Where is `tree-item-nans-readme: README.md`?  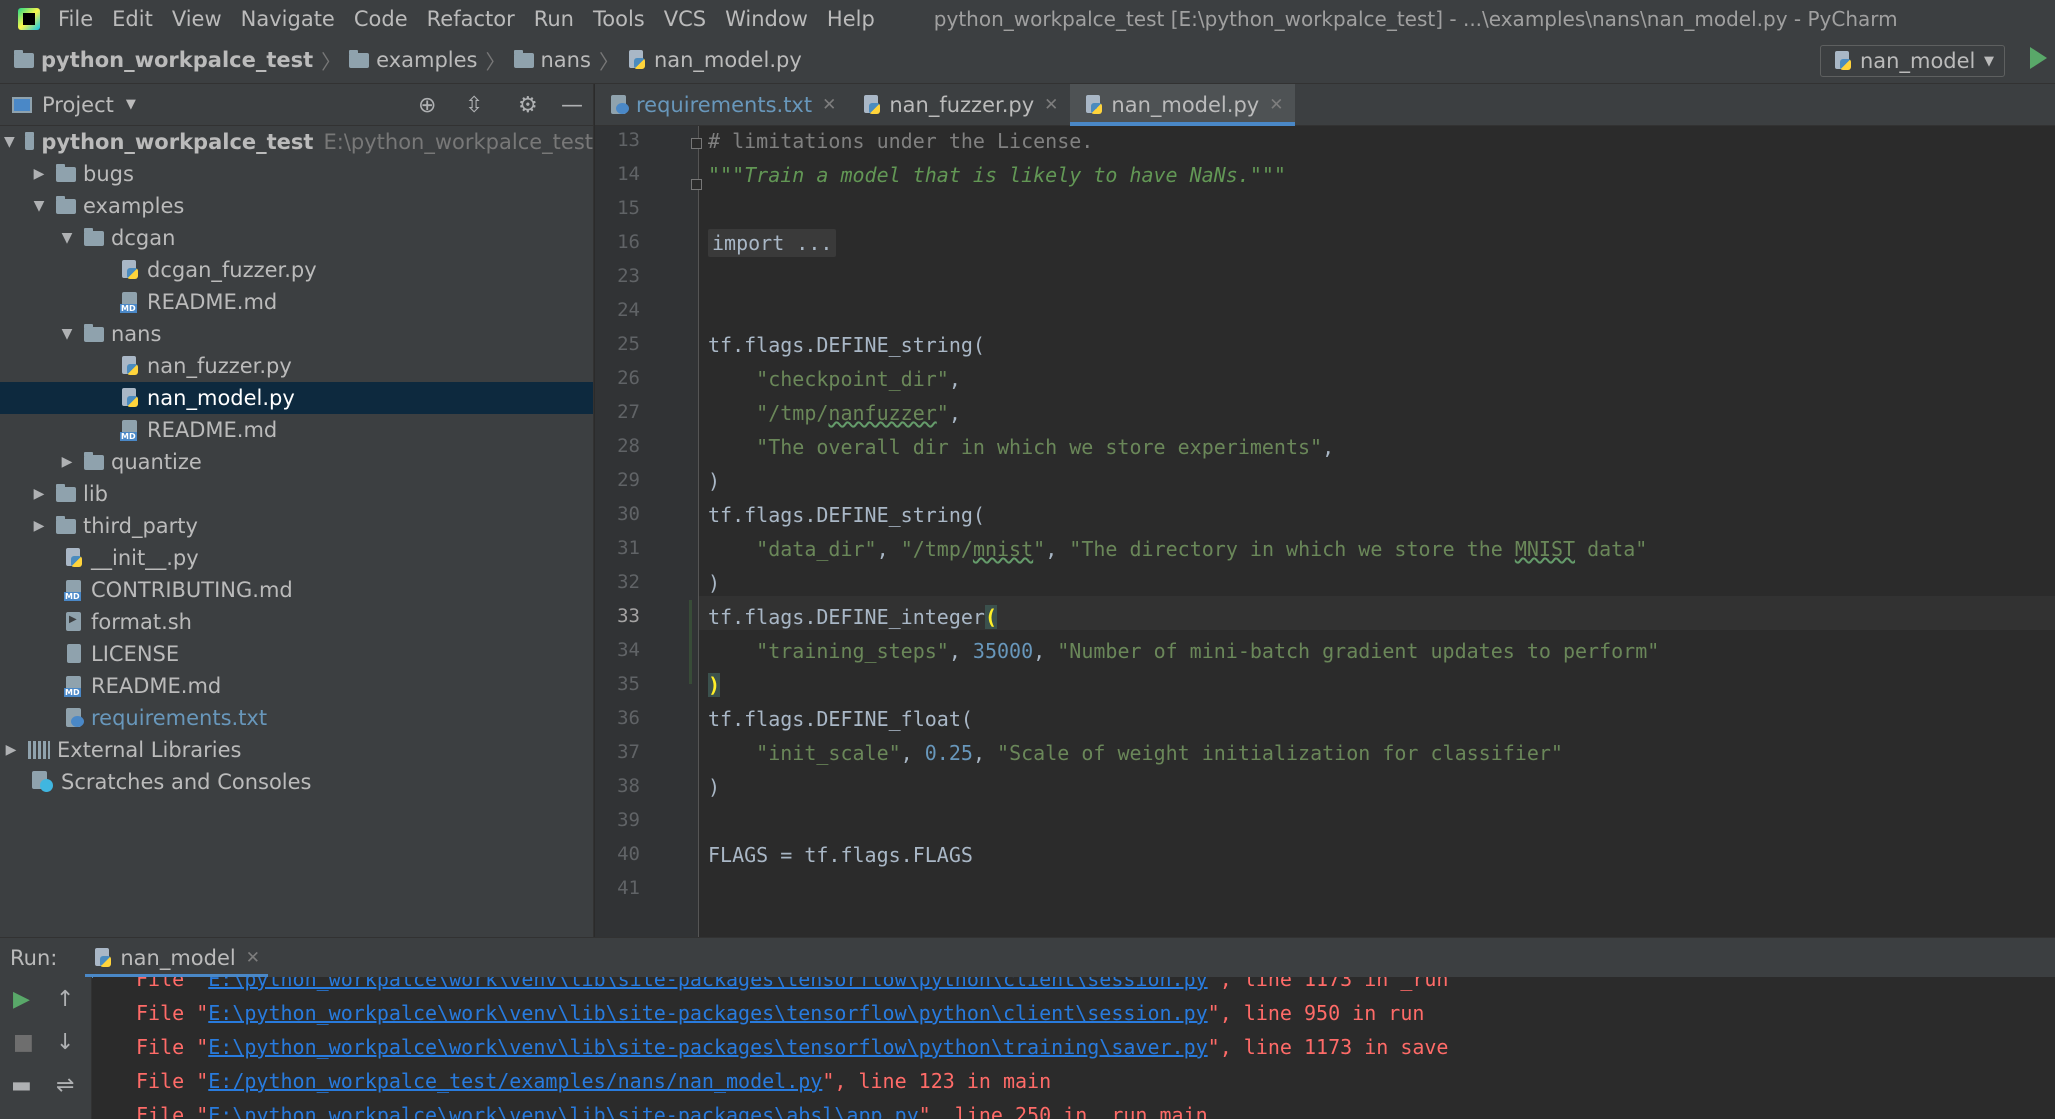
tree-item-nans-readme: README.md is located at coordinates (296, 430).